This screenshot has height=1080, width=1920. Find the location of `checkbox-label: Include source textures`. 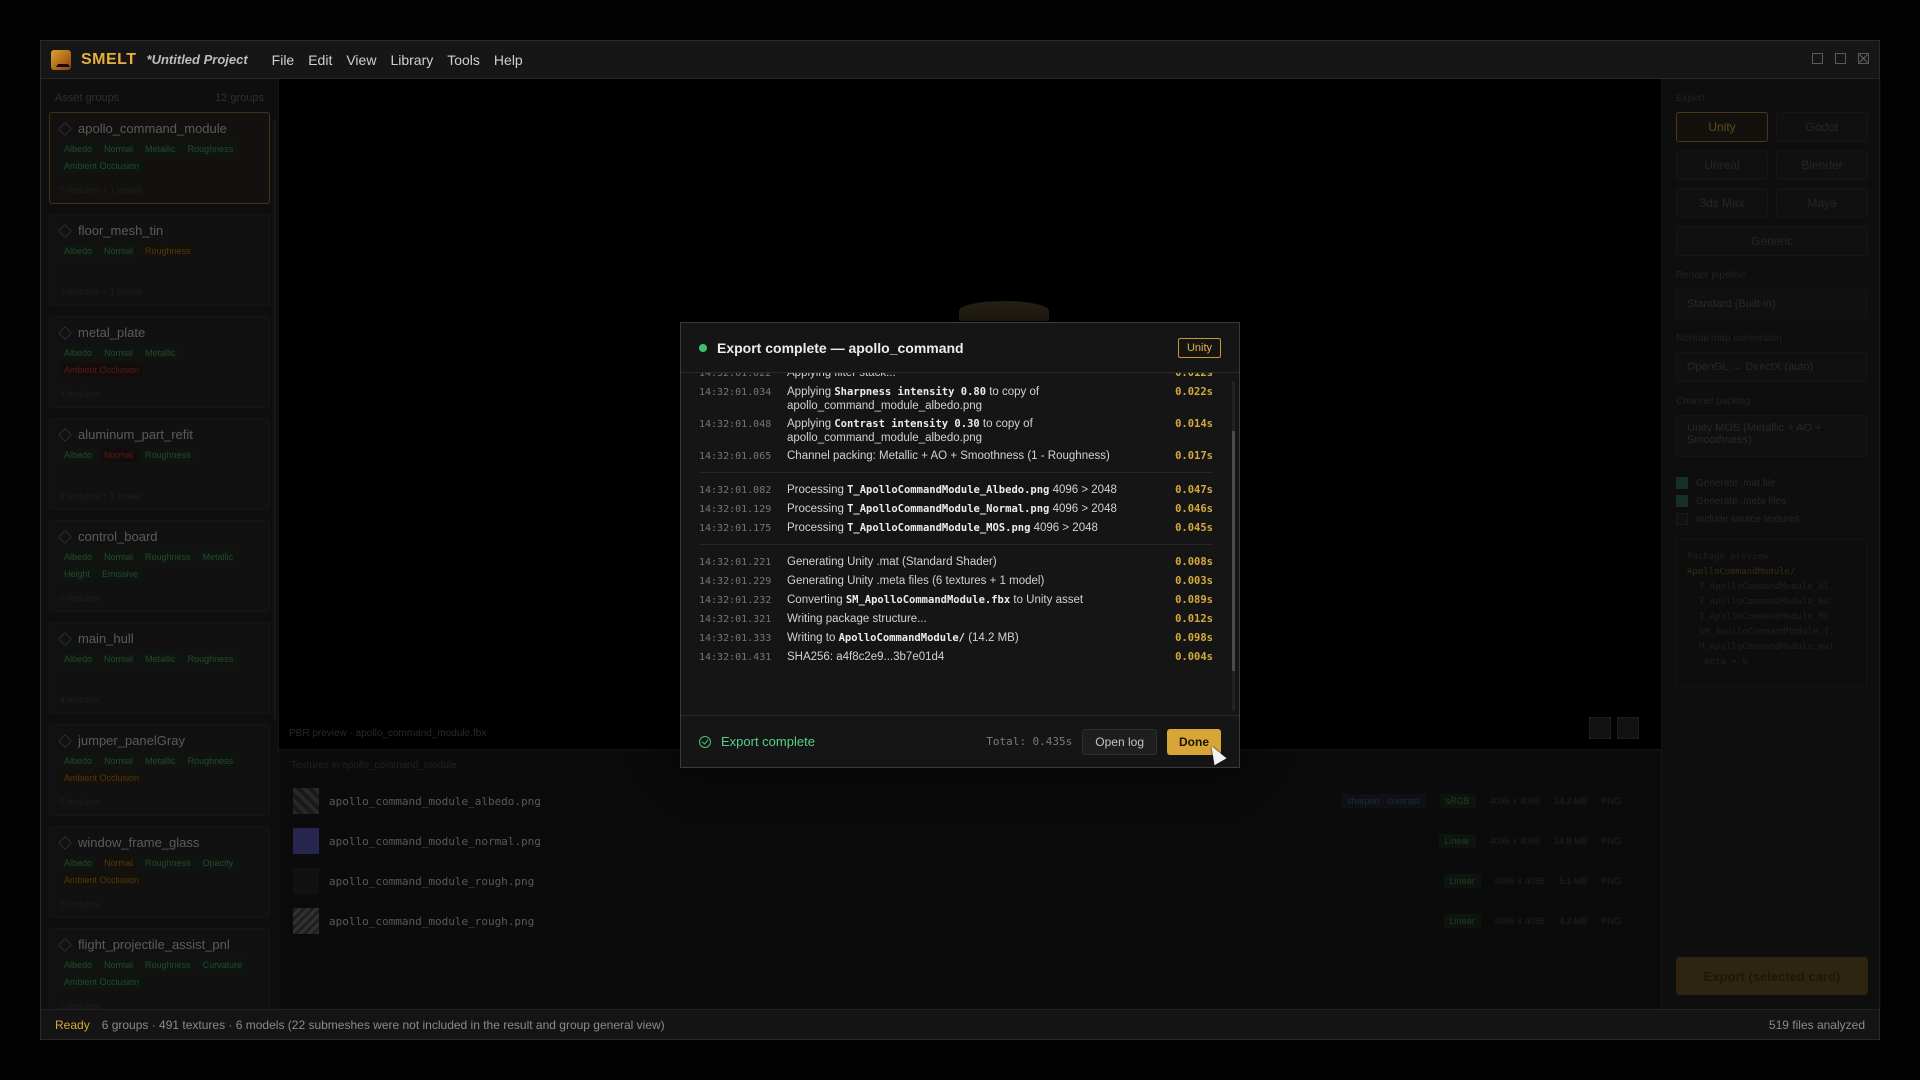

checkbox-label: Include source textures is located at coordinates (1748, 519).